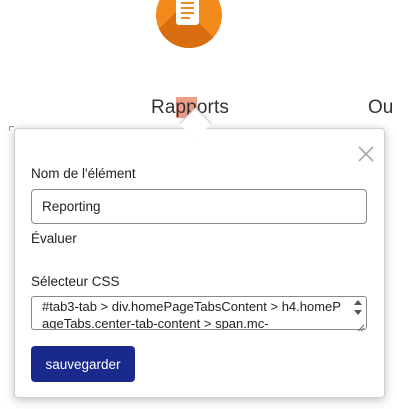 The image size is (397, 409). Describe the element at coordinates (366, 154) in the screenshot. I see `close-icon` at that location.